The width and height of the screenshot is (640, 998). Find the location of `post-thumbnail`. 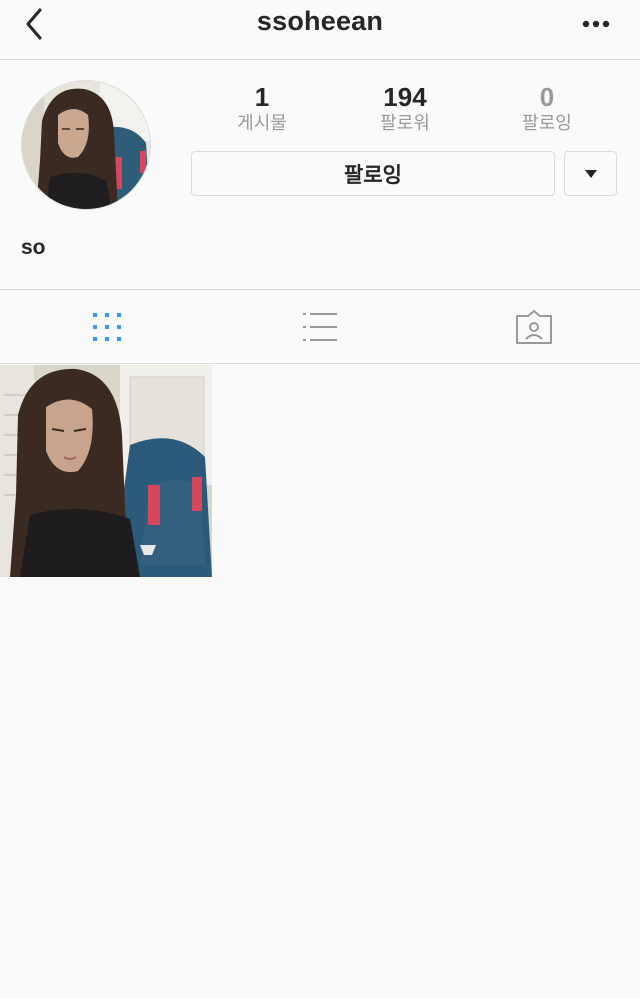

post-thumbnail is located at coordinates (106, 471).